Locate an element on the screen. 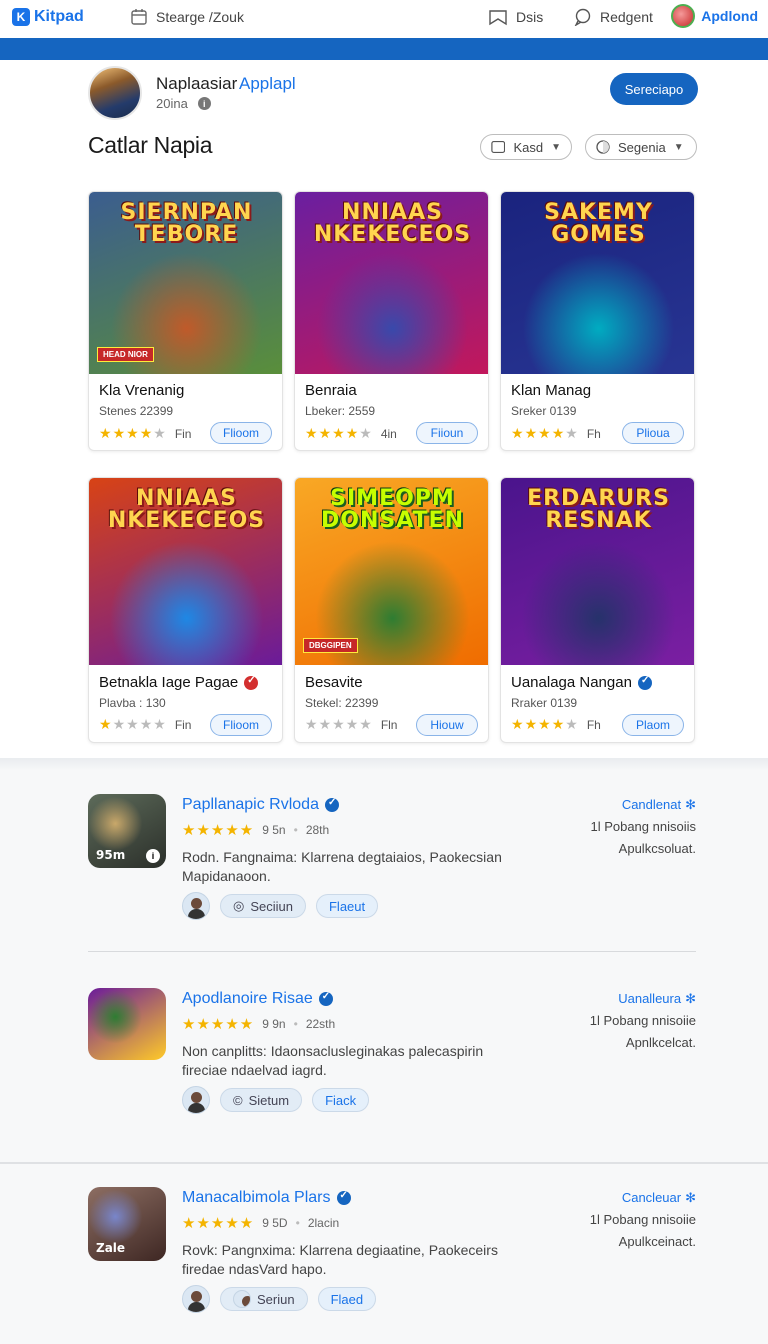 The image size is (768, 1344). nav-item-dsis: Dsis is located at coordinates (515, 17).